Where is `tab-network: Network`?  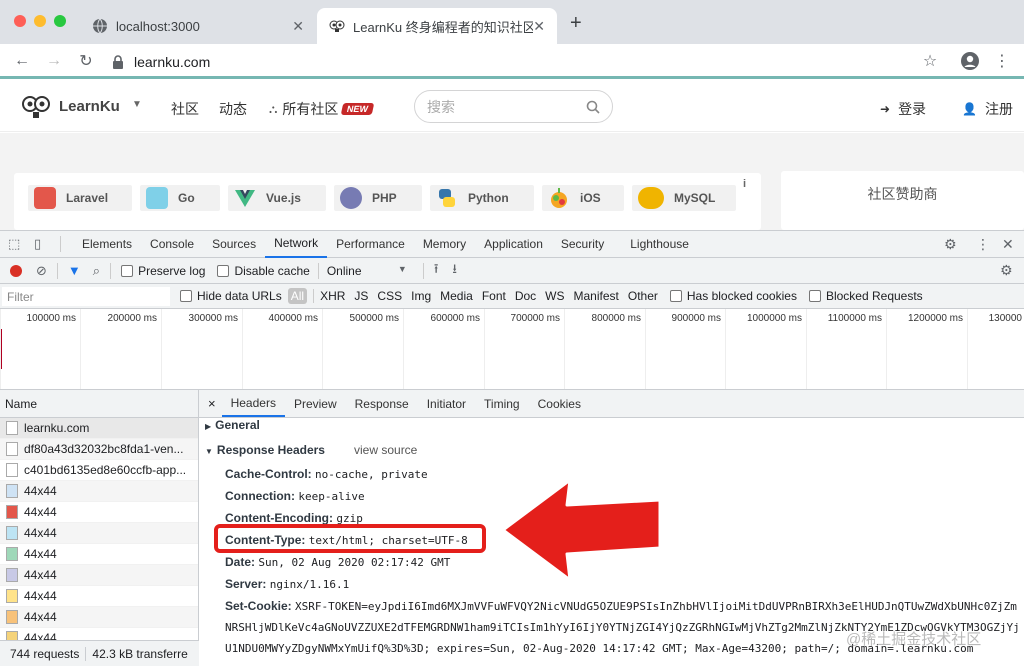
tab-network: Network is located at coordinates (296, 244).